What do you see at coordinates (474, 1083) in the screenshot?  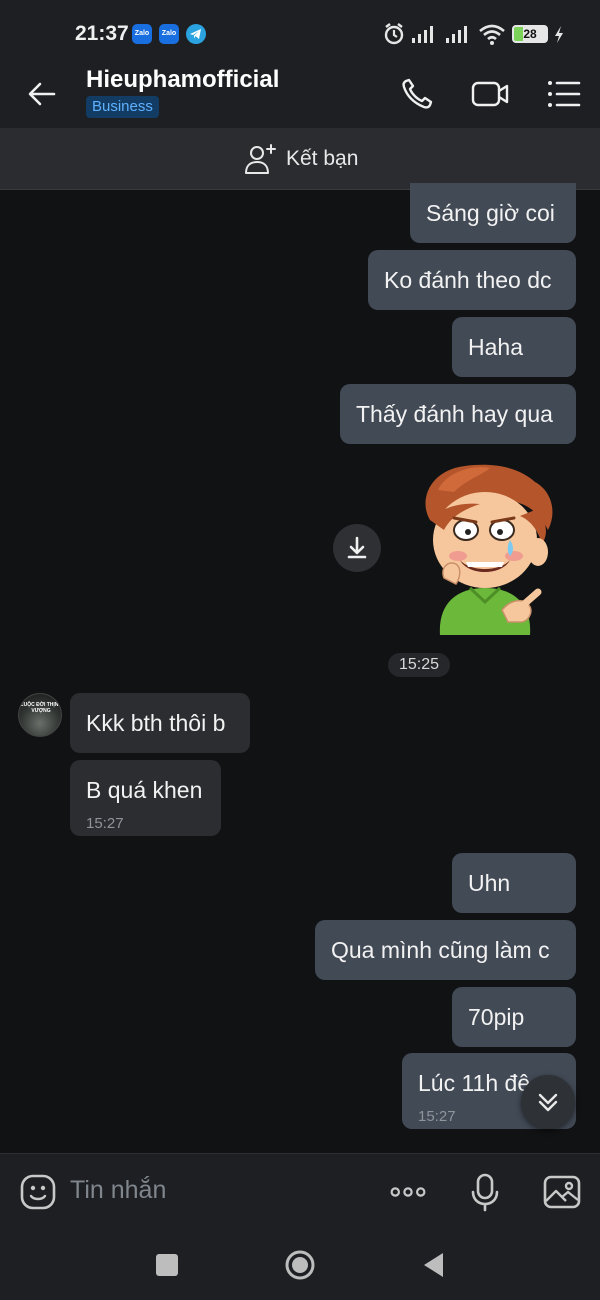 I see `message-text: Lúc 11h đê` at bounding box center [474, 1083].